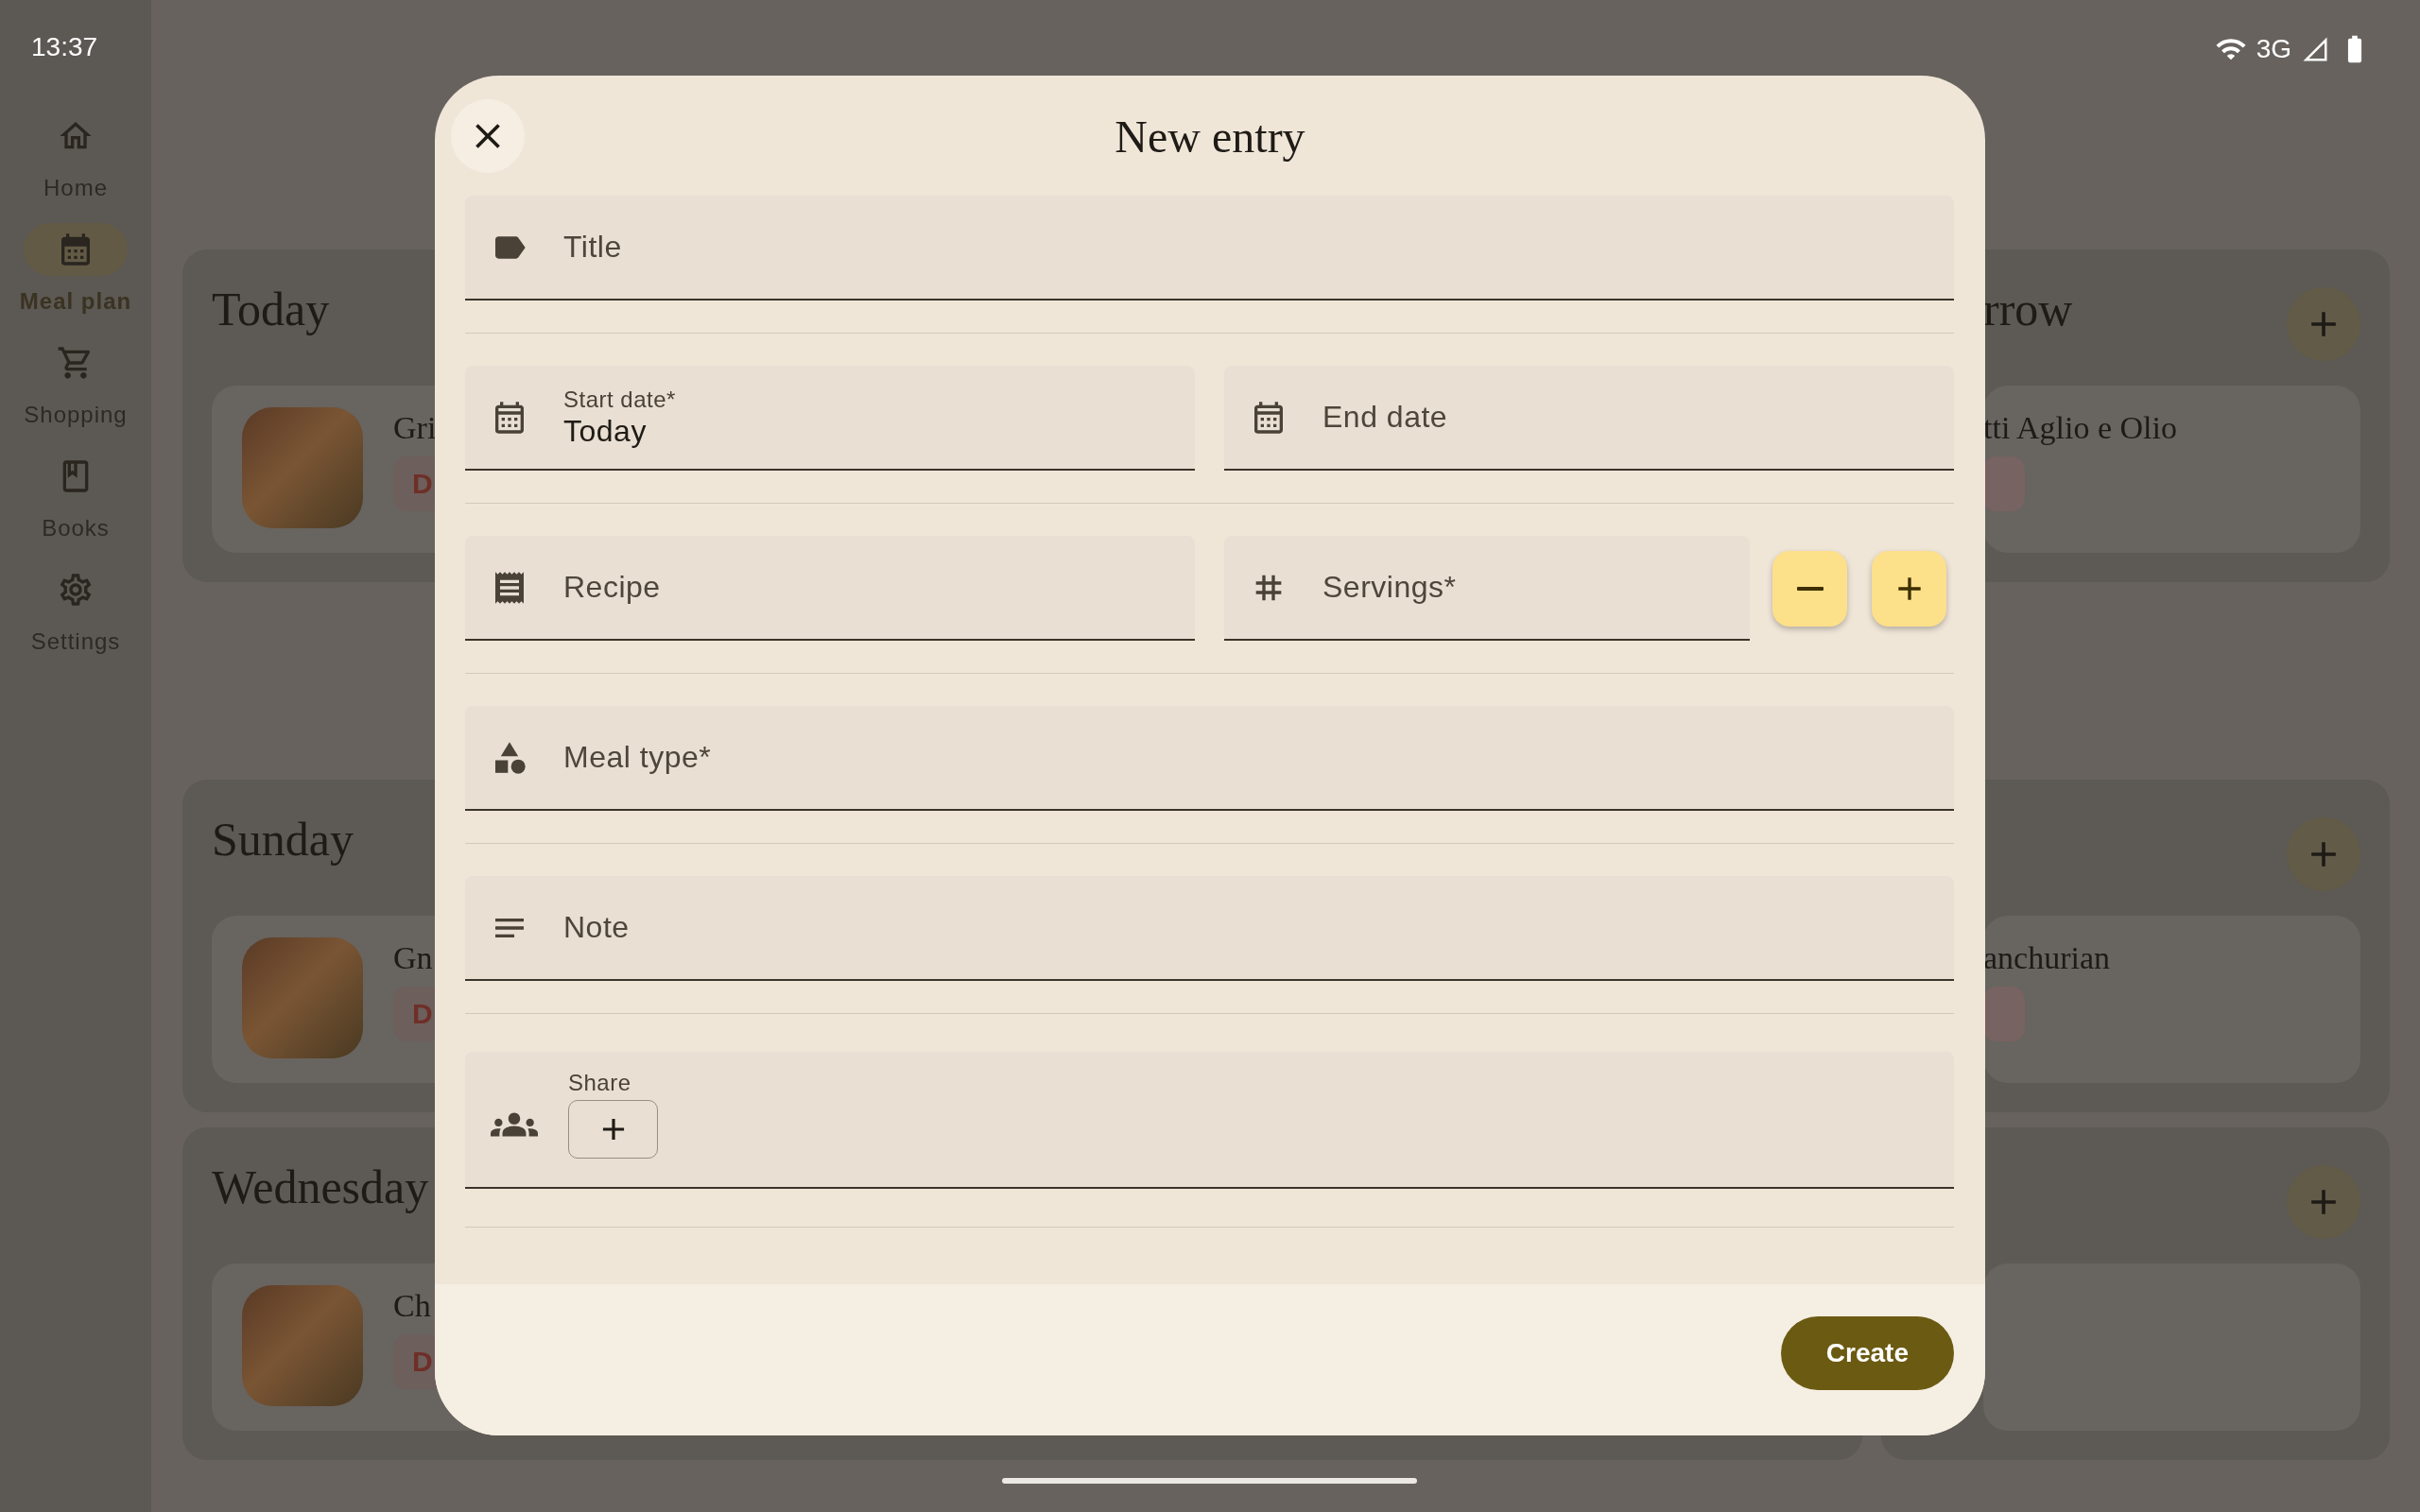  Describe the element at coordinates (414, 958) in the screenshot. I see `meal-title: Gn` at that location.